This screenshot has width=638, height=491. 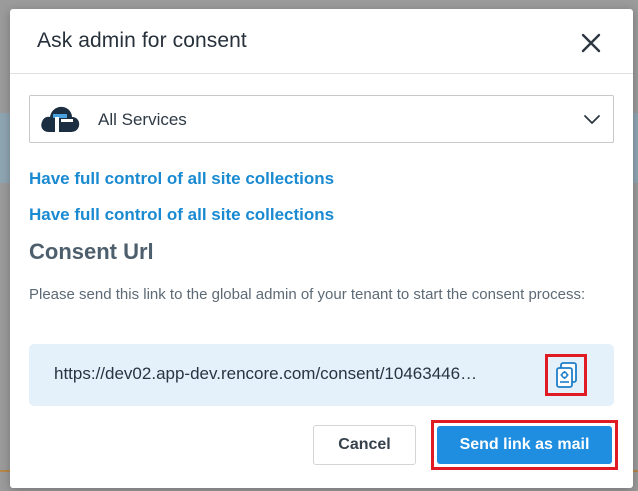 I want to click on service-dropdown: All Services, so click(x=321, y=119).